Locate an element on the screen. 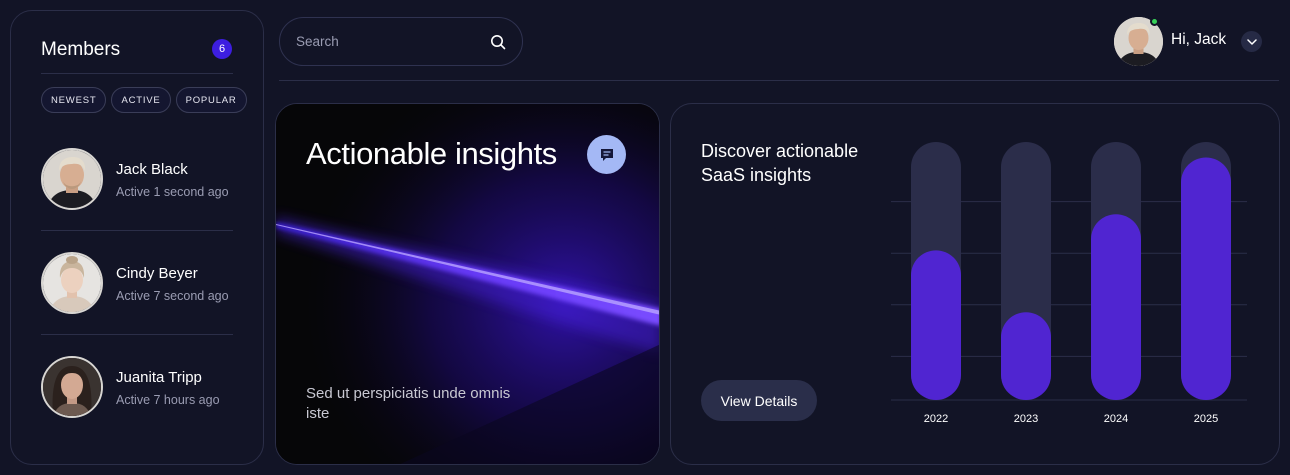  members-count-badge: 6 is located at coordinates (222, 49).